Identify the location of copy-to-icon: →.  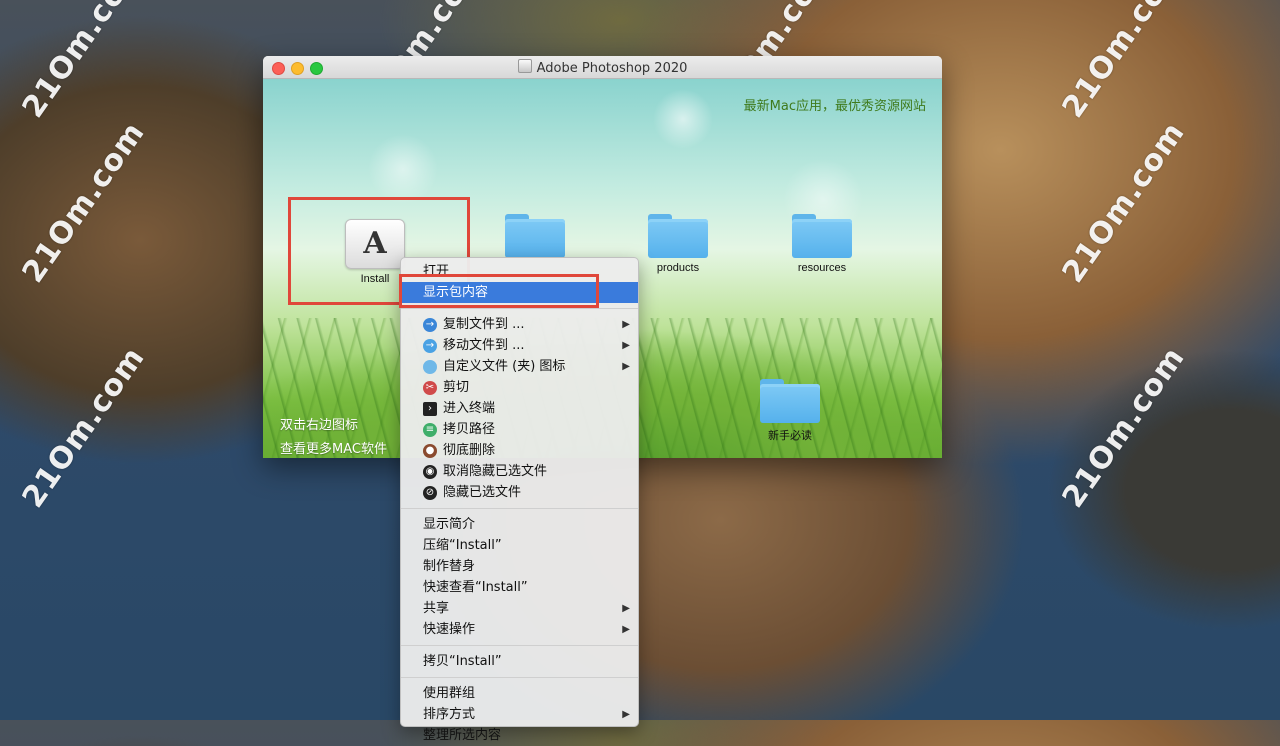
(430, 325).